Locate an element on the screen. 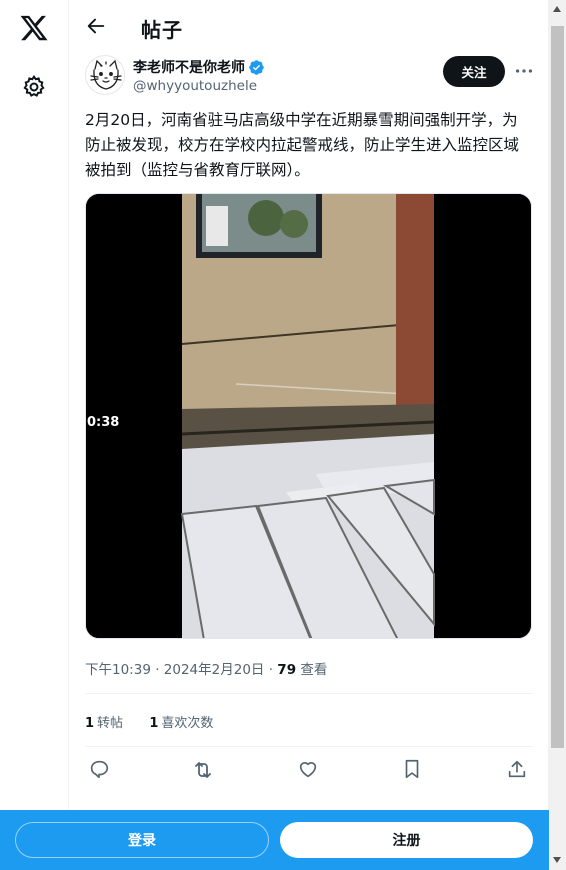  page-title: 帖子 is located at coordinates (162, 30).